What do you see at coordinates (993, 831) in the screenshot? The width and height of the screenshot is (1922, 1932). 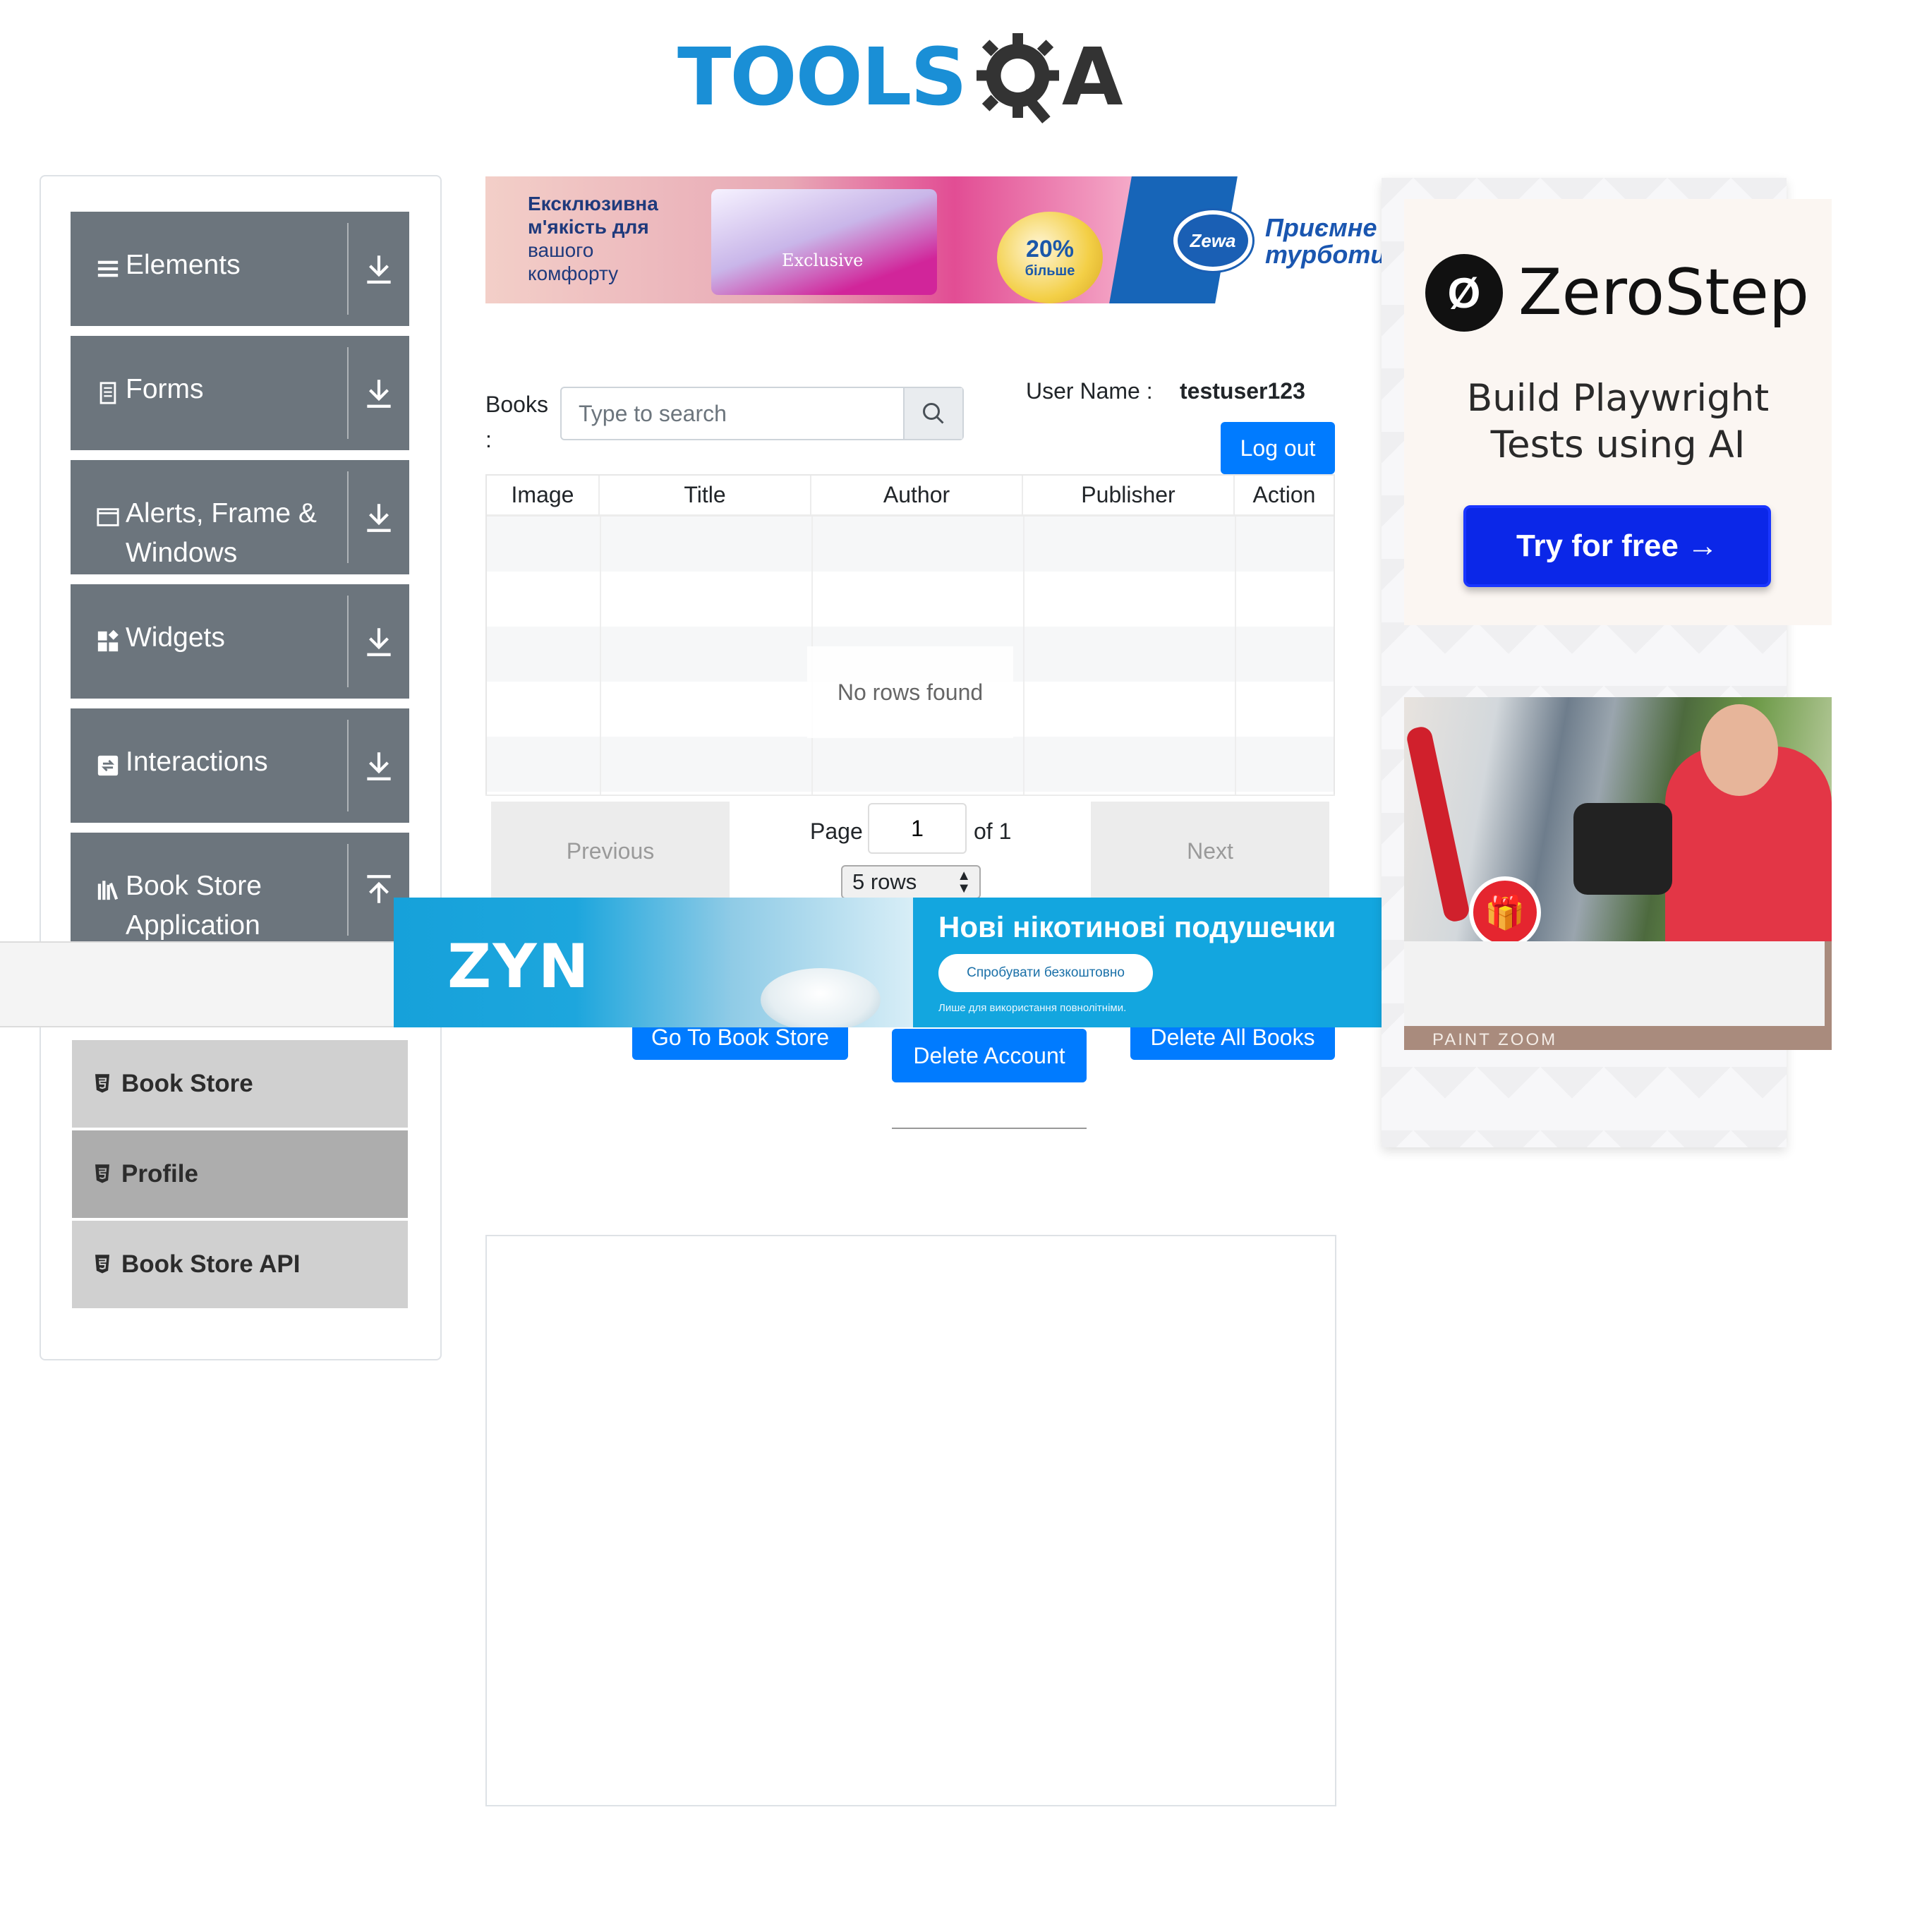 I see `page-total: of 1` at bounding box center [993, 831].